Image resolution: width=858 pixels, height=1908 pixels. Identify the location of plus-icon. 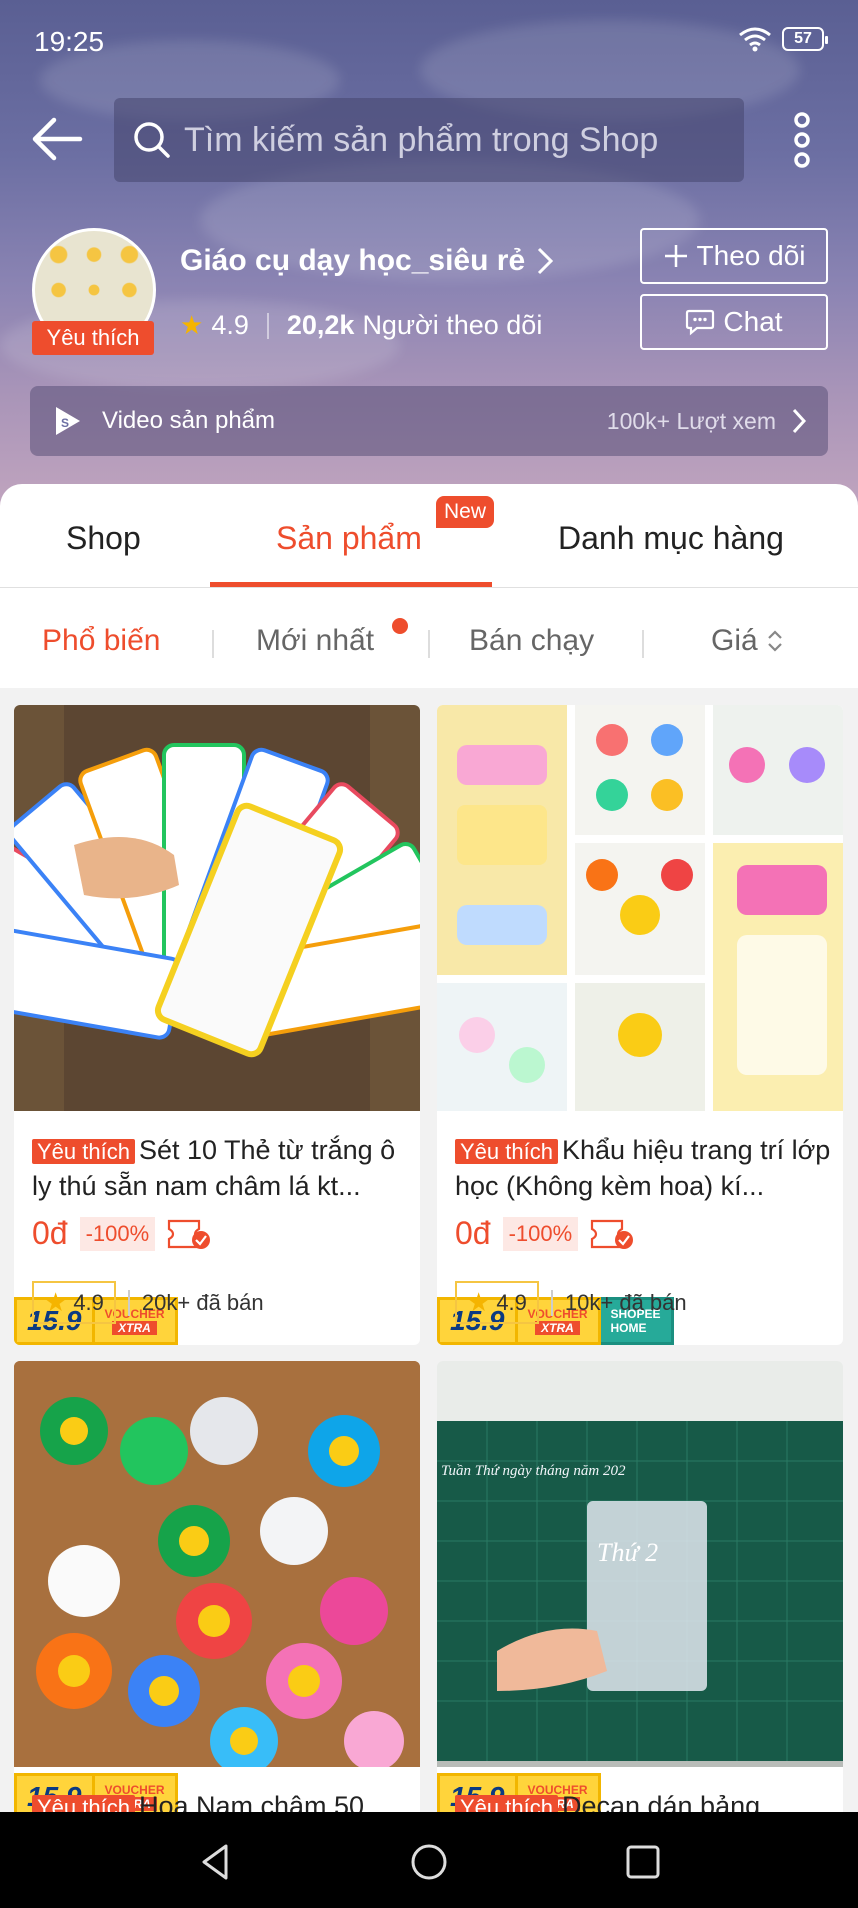
(675, 256).